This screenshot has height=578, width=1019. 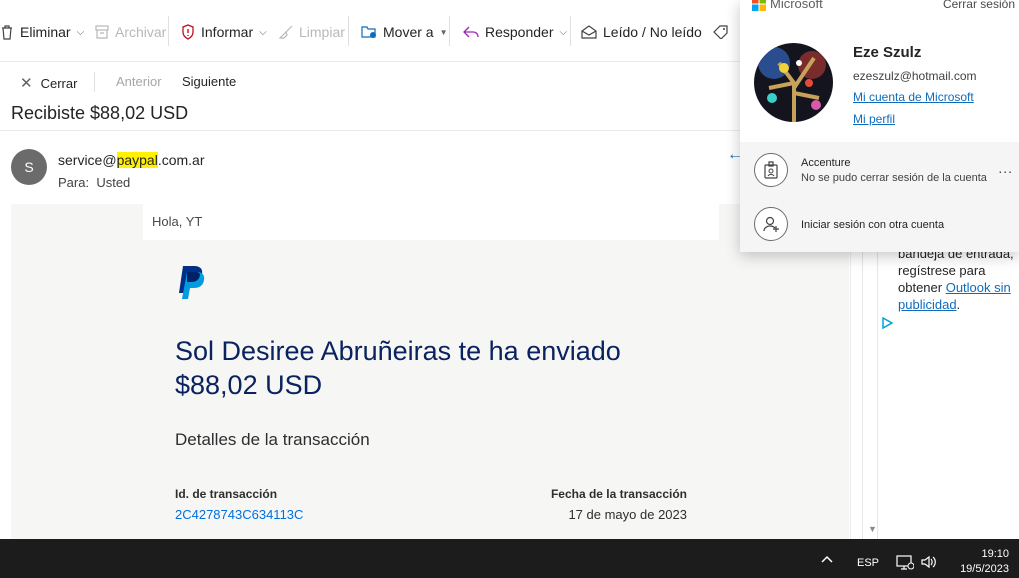 I want to click on clock-date: 19/5/2023, so click(x=984, y=569).